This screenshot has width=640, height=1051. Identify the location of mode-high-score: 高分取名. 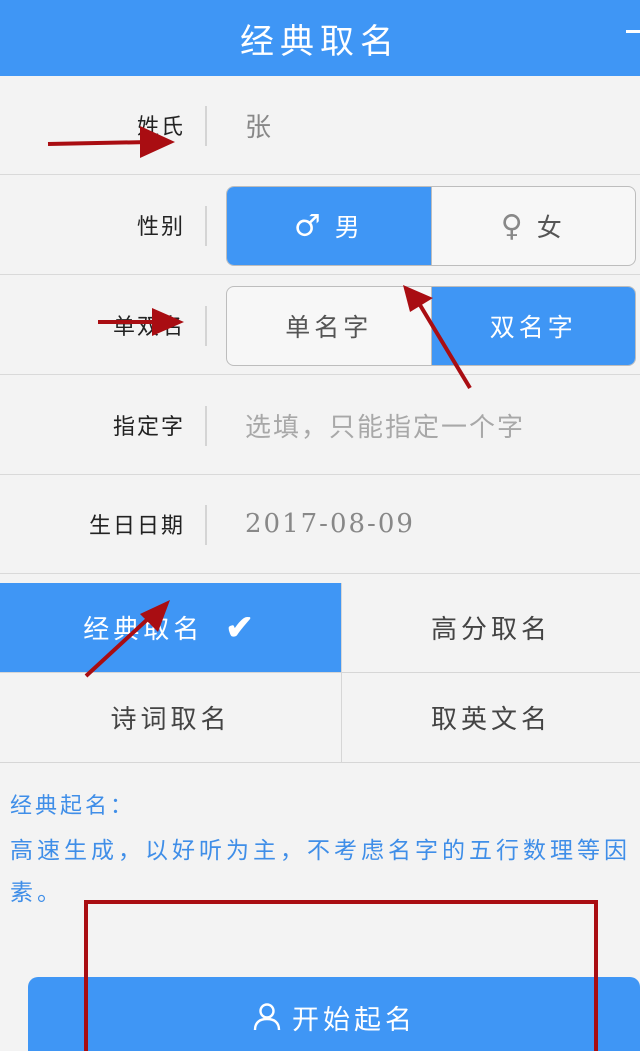
(491, 628).